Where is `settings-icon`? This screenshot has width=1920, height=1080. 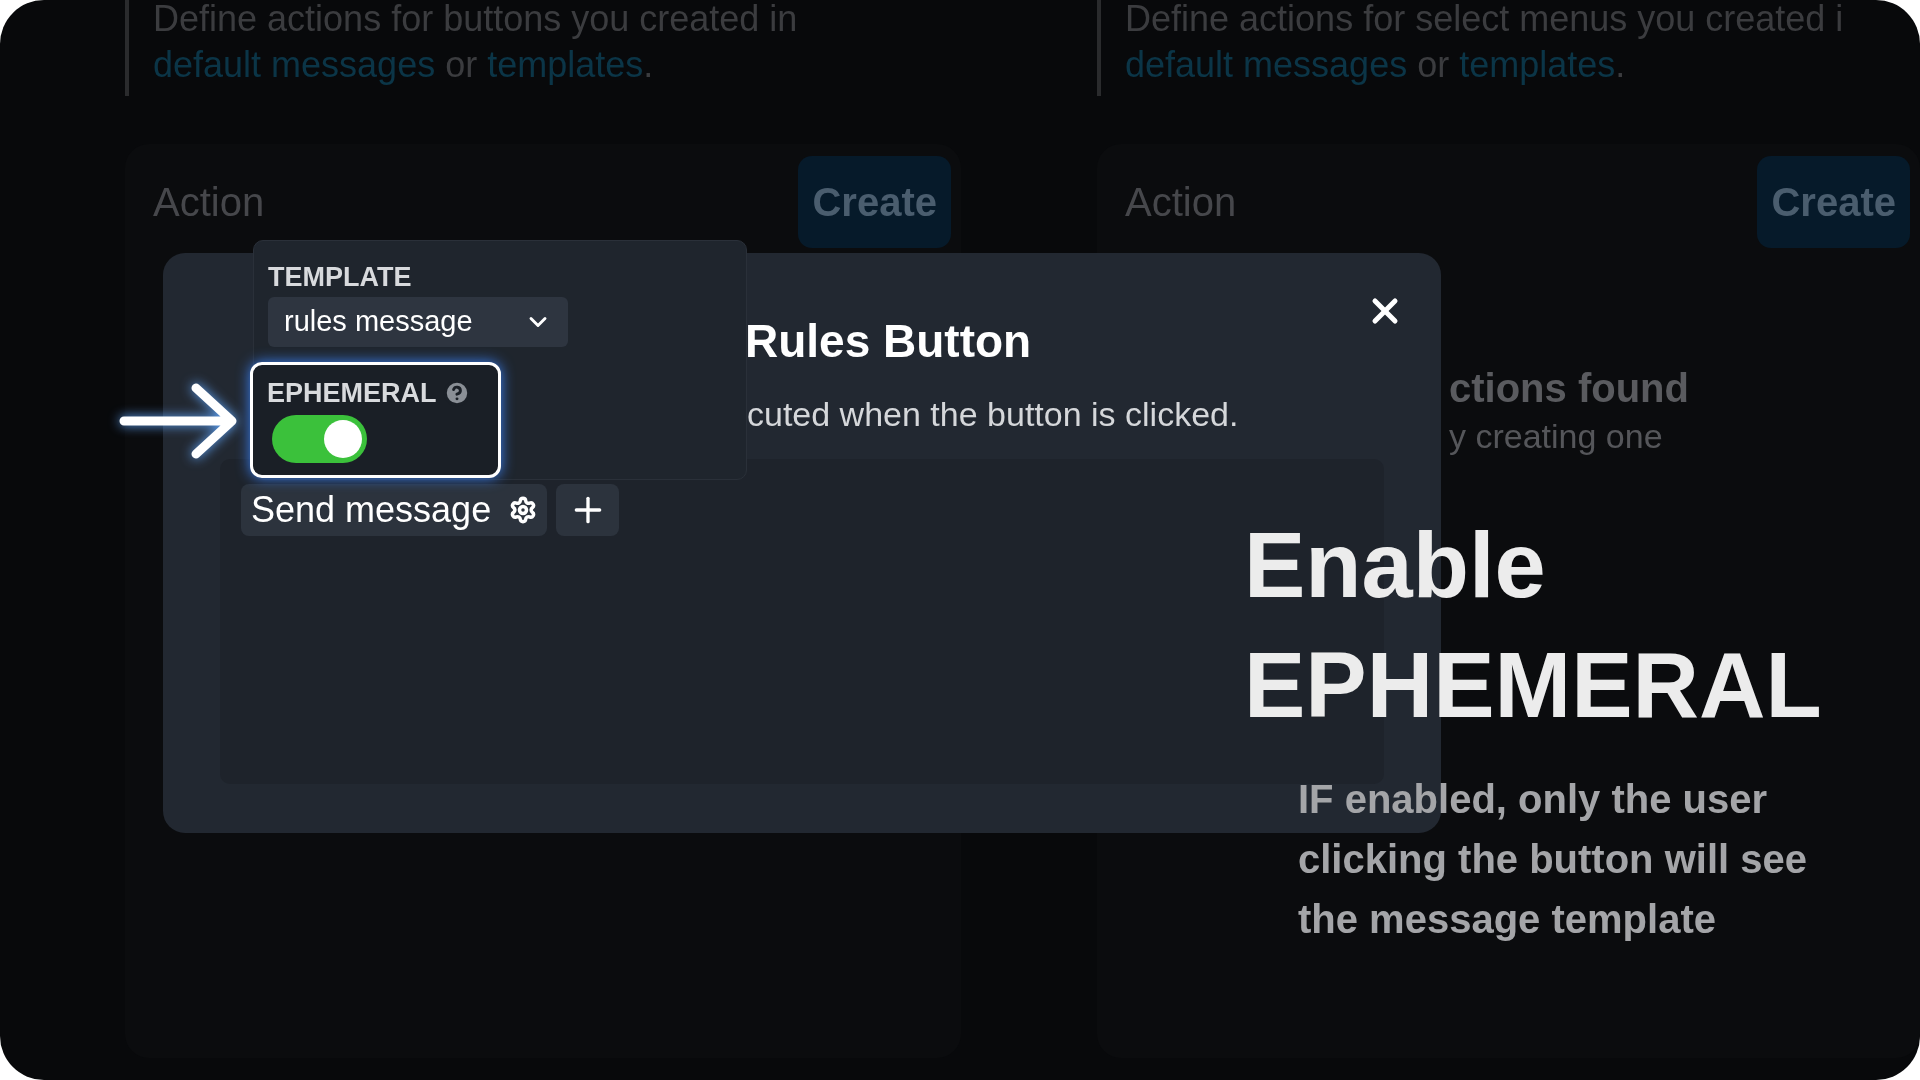
settings-icon is located at coordinates (523, 510).